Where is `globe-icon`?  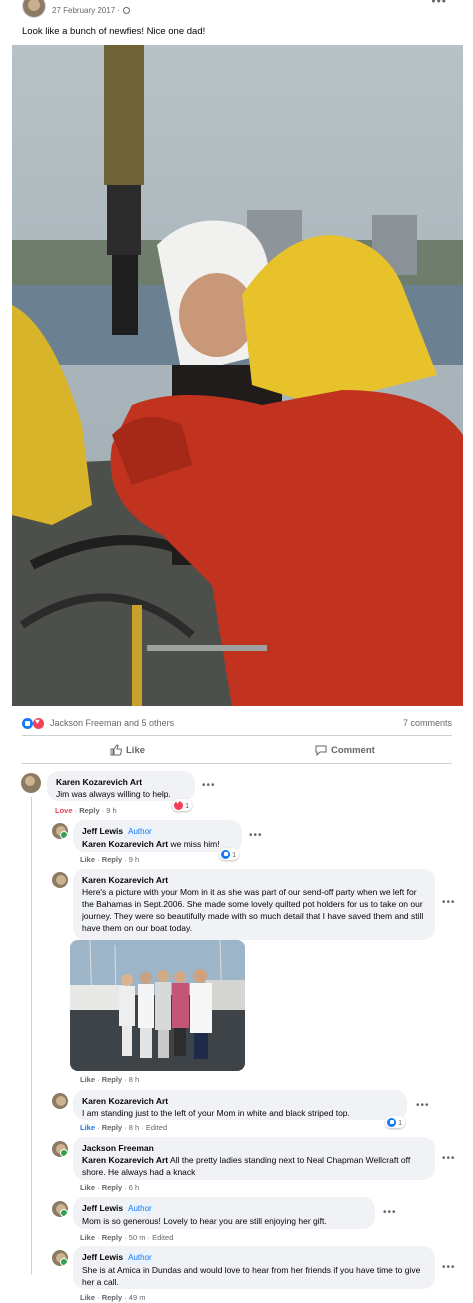
globe-icon is located at coordinates (127, 10).